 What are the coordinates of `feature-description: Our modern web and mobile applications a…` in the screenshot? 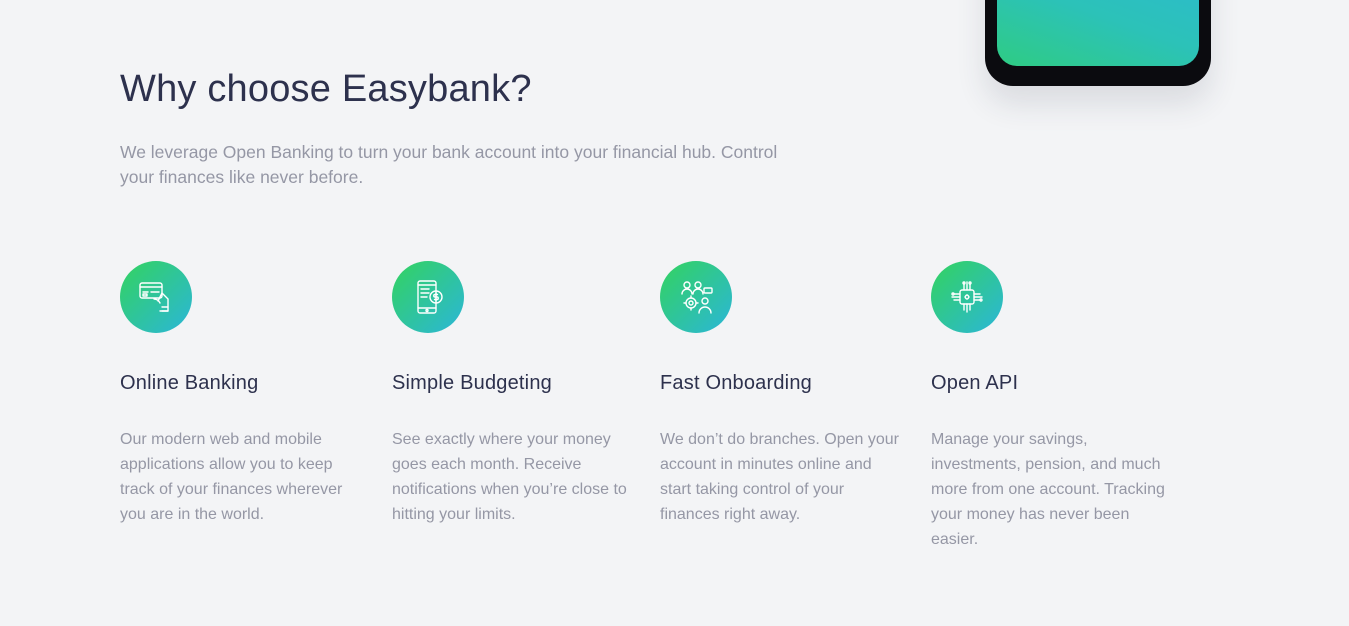 It's located at (231, 477).